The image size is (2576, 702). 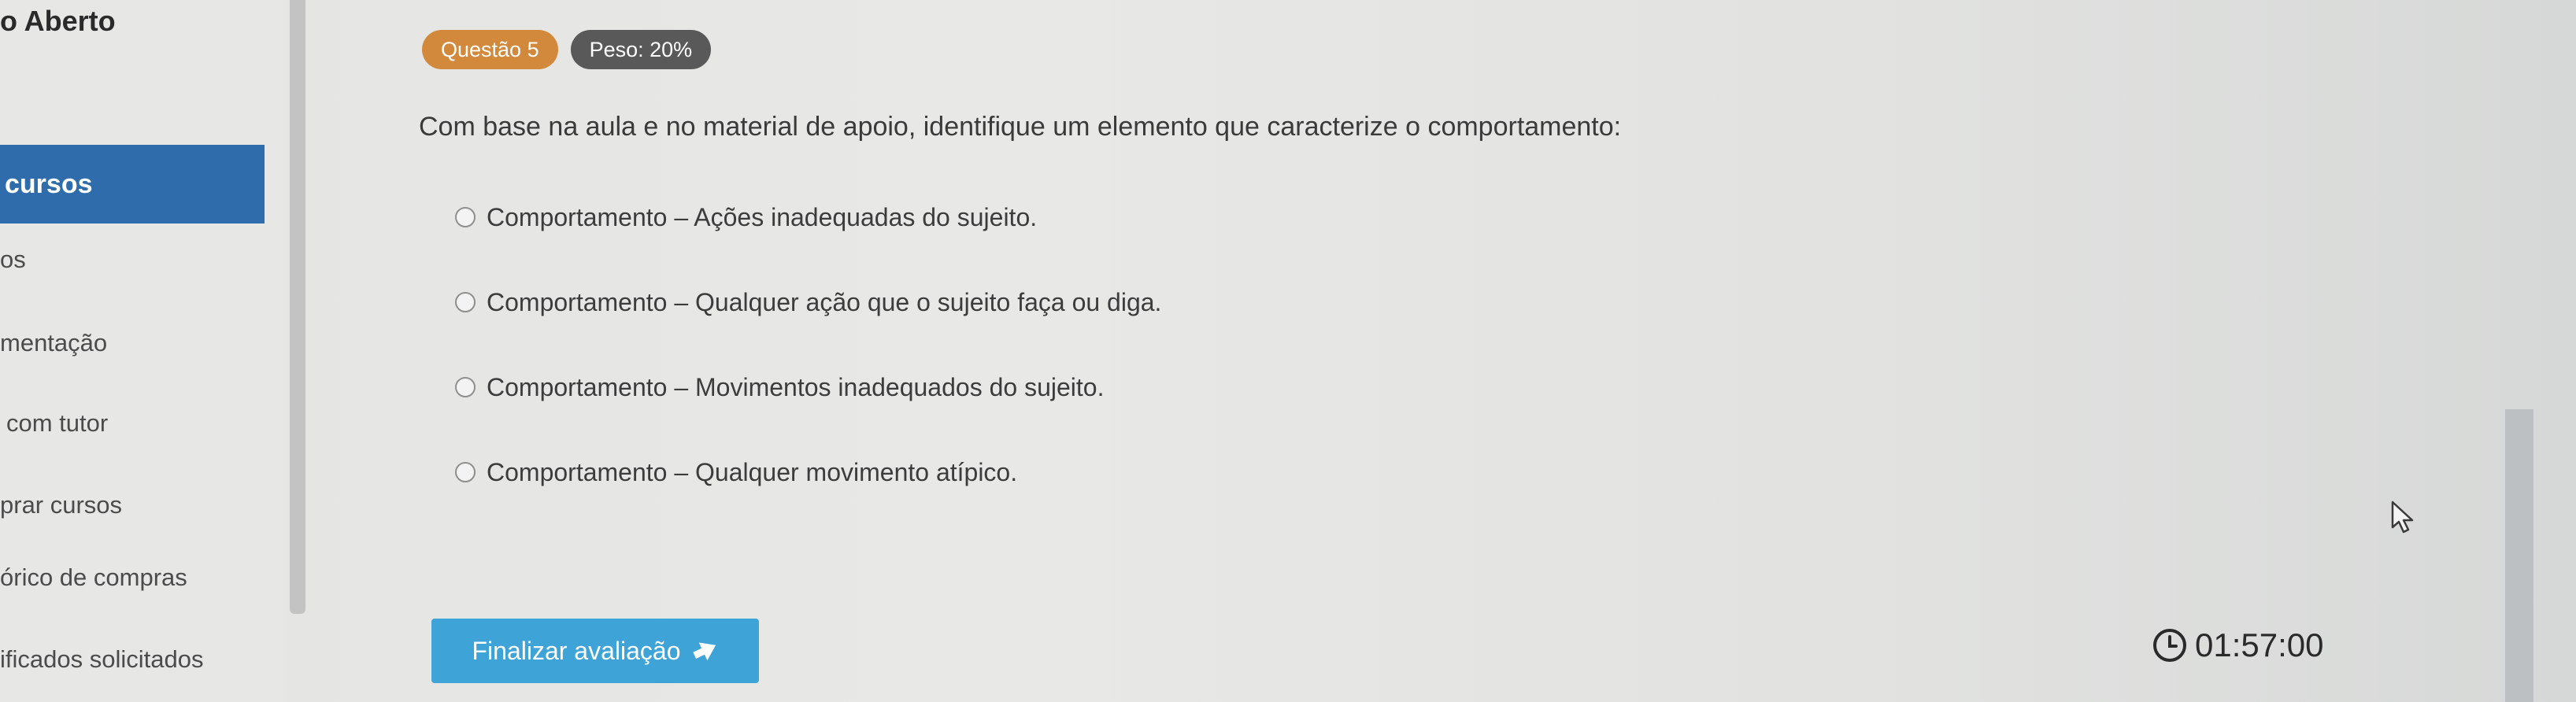 What do you see at coordinates (2404, 520) in the screenshot?
I see `mouse-cursor-icon` at bounding box center [2404, 520].